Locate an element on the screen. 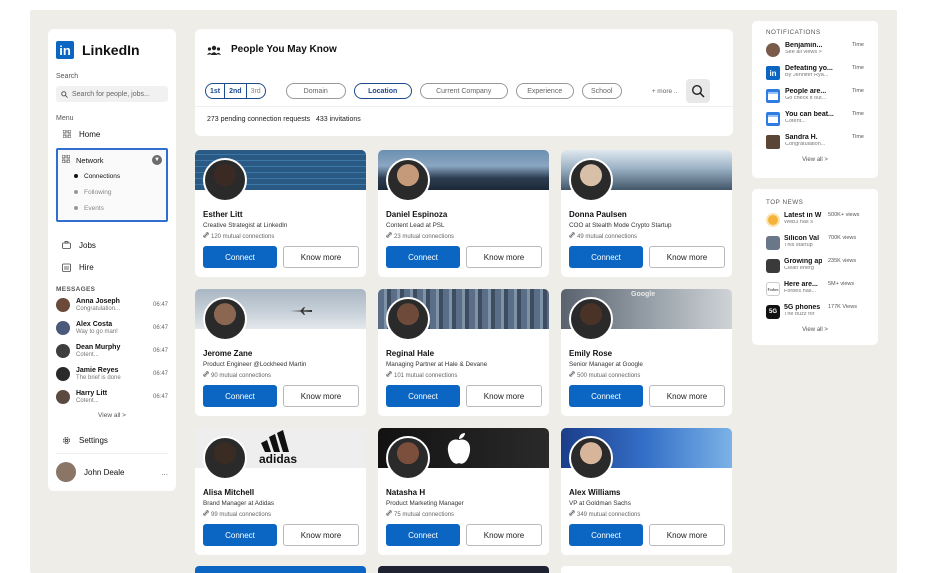 The height and width of the screenshot is (573, 927). degree-3rd: 3rd is located at coordinates (255, 91).